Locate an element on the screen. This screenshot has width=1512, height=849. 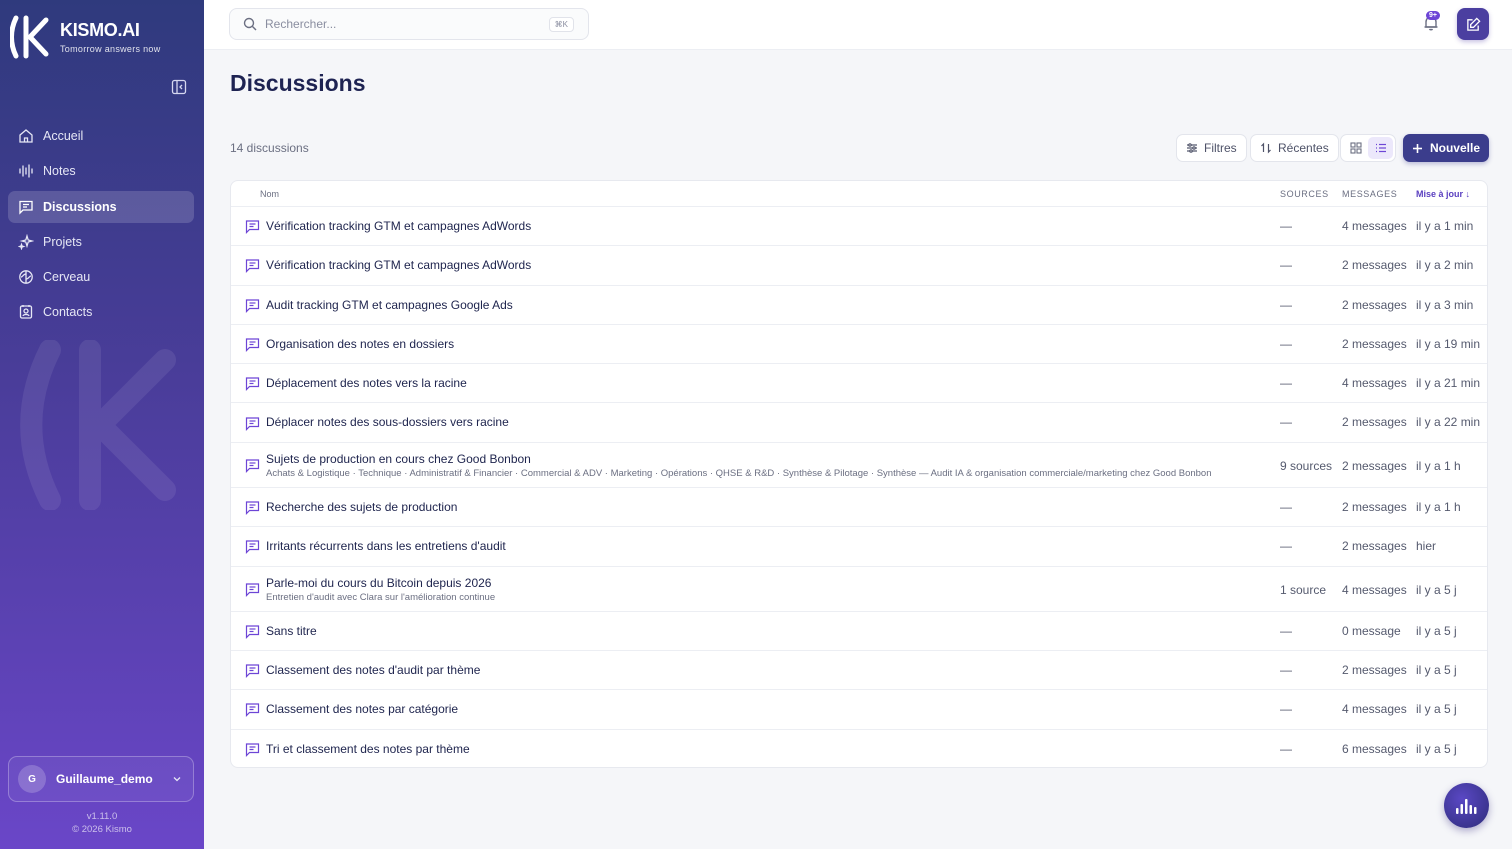
updated-cell: il y a 2 min is located at coordinates (1445, 265).